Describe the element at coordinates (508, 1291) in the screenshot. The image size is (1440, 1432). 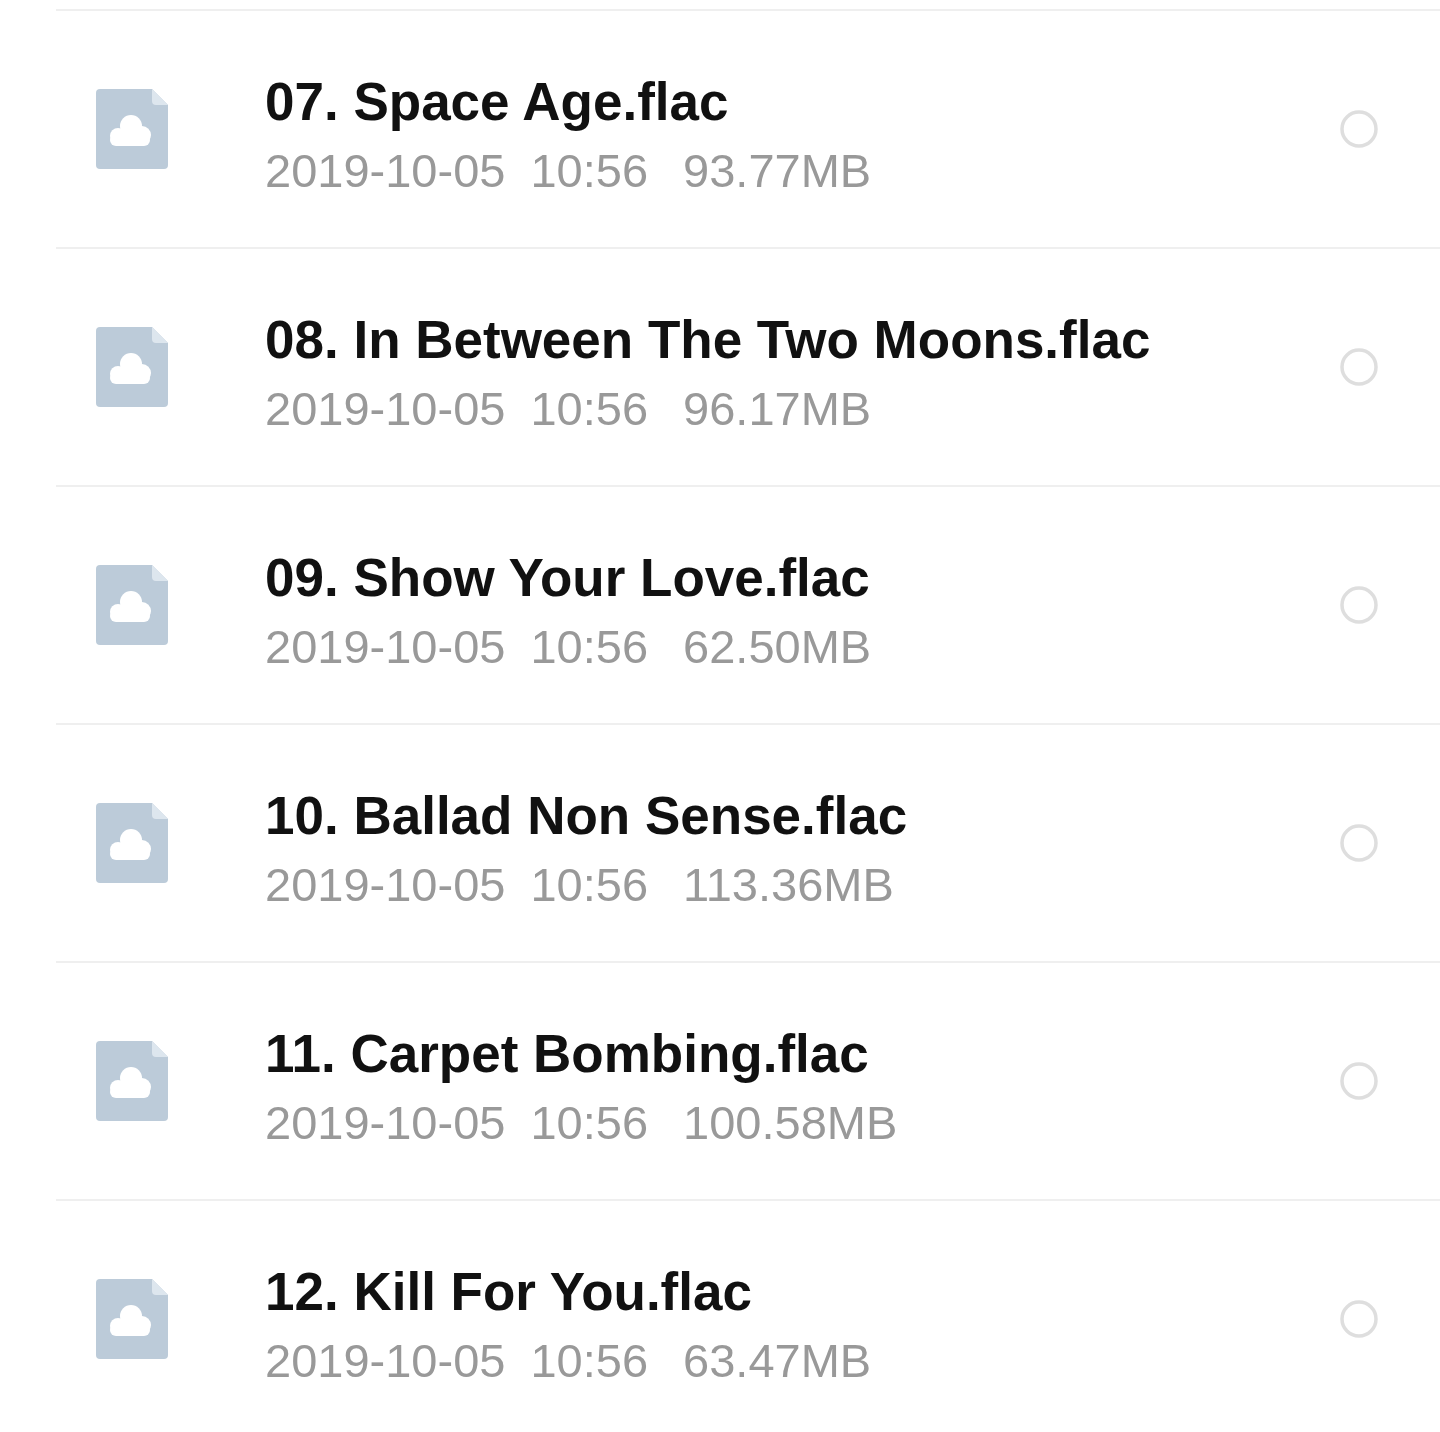
I see `file-name: 12. Kill For You.flac` at that location.